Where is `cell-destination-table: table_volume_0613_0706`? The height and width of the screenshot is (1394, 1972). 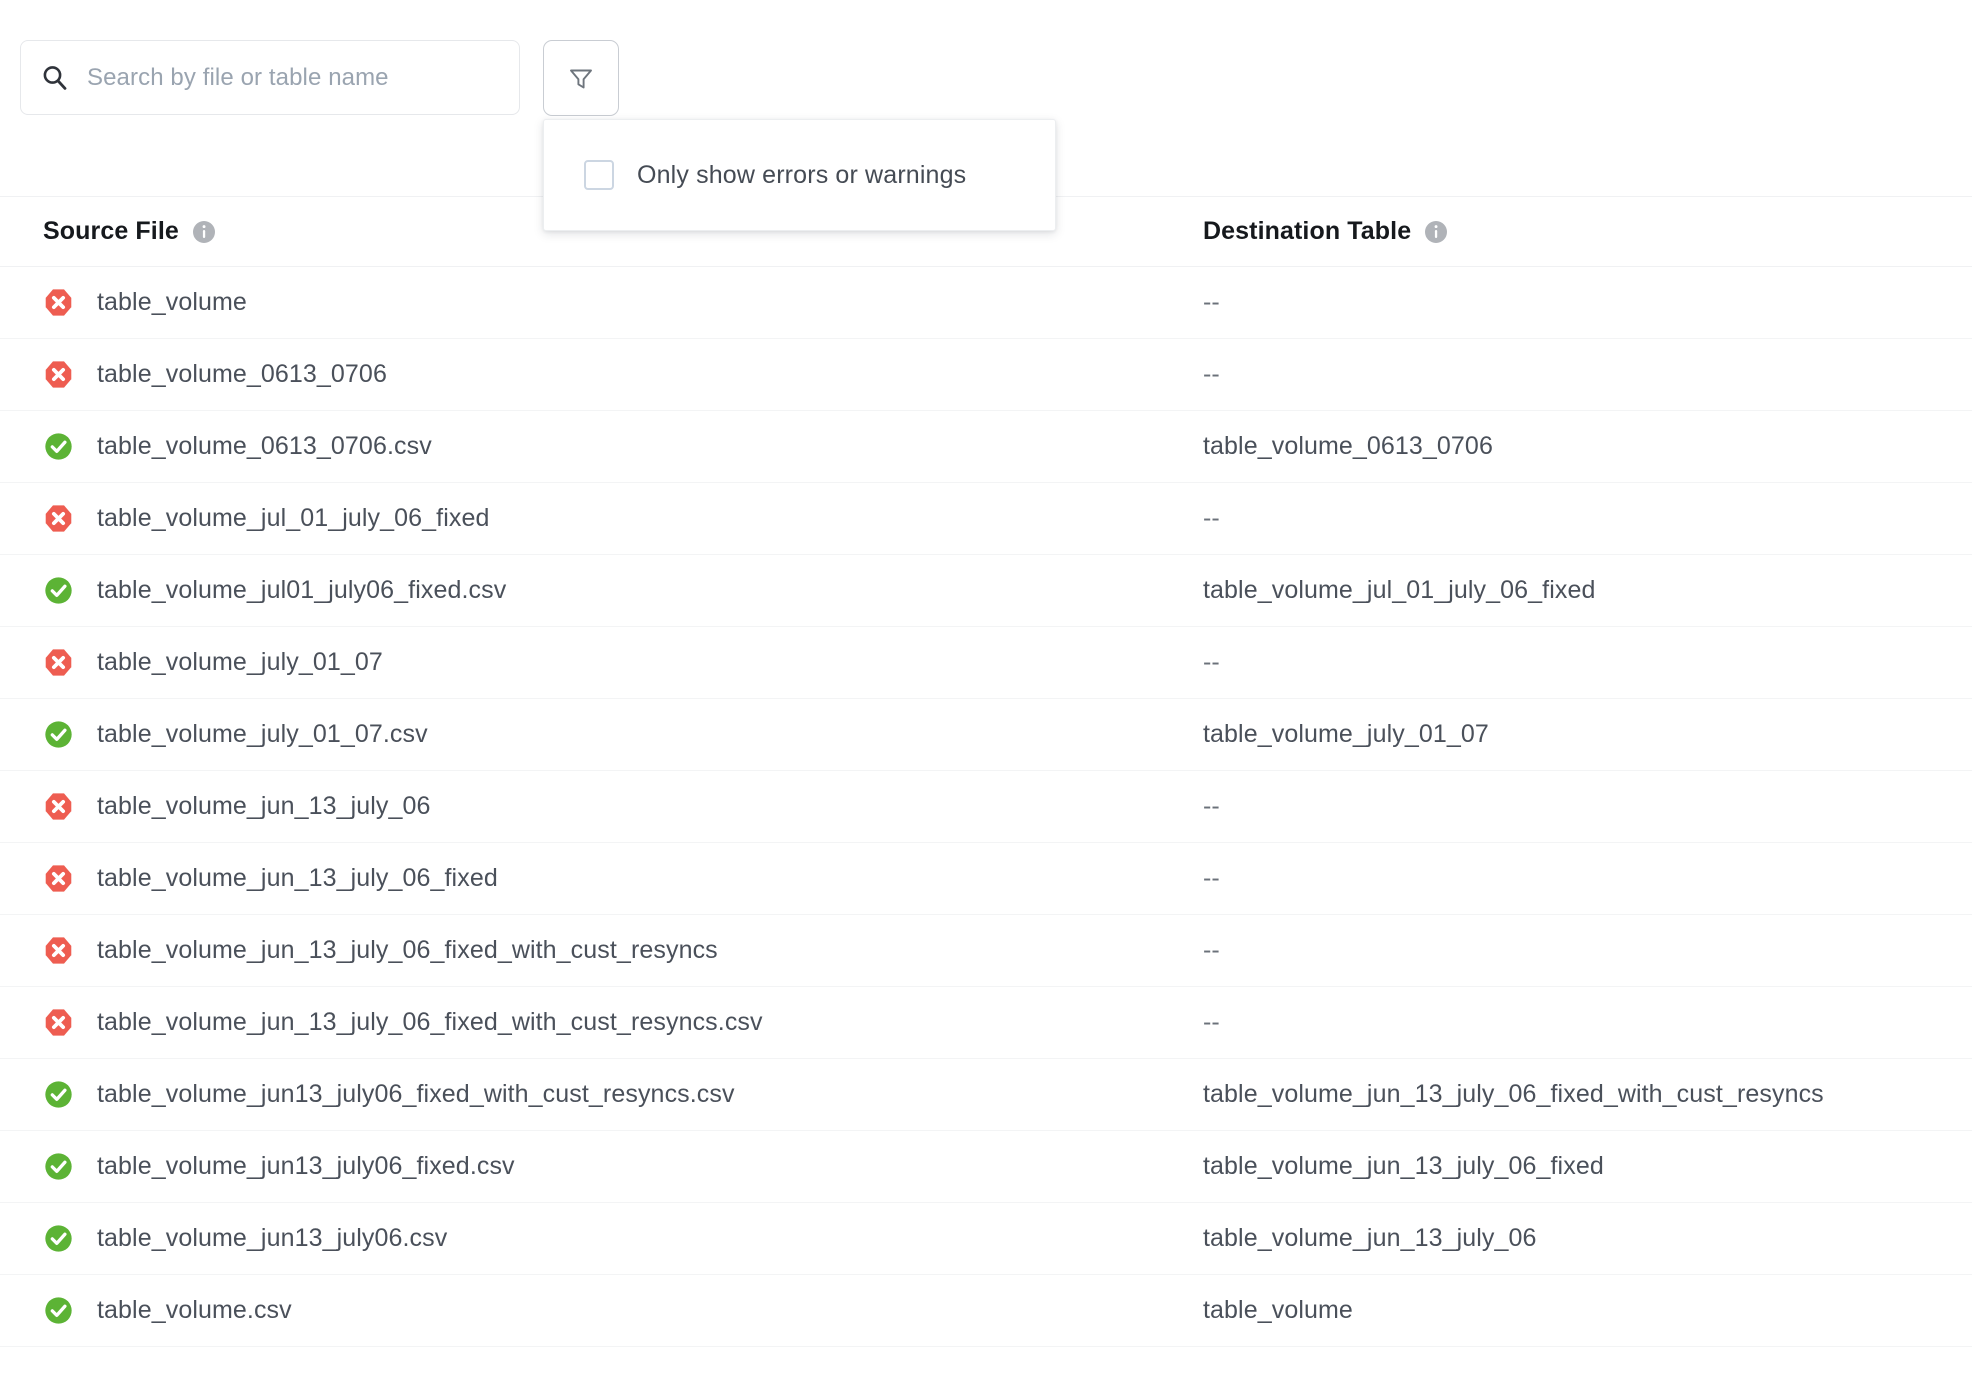 cell-destination-table: table_volume_0613_0706 is located at coordinates (1348, 446).